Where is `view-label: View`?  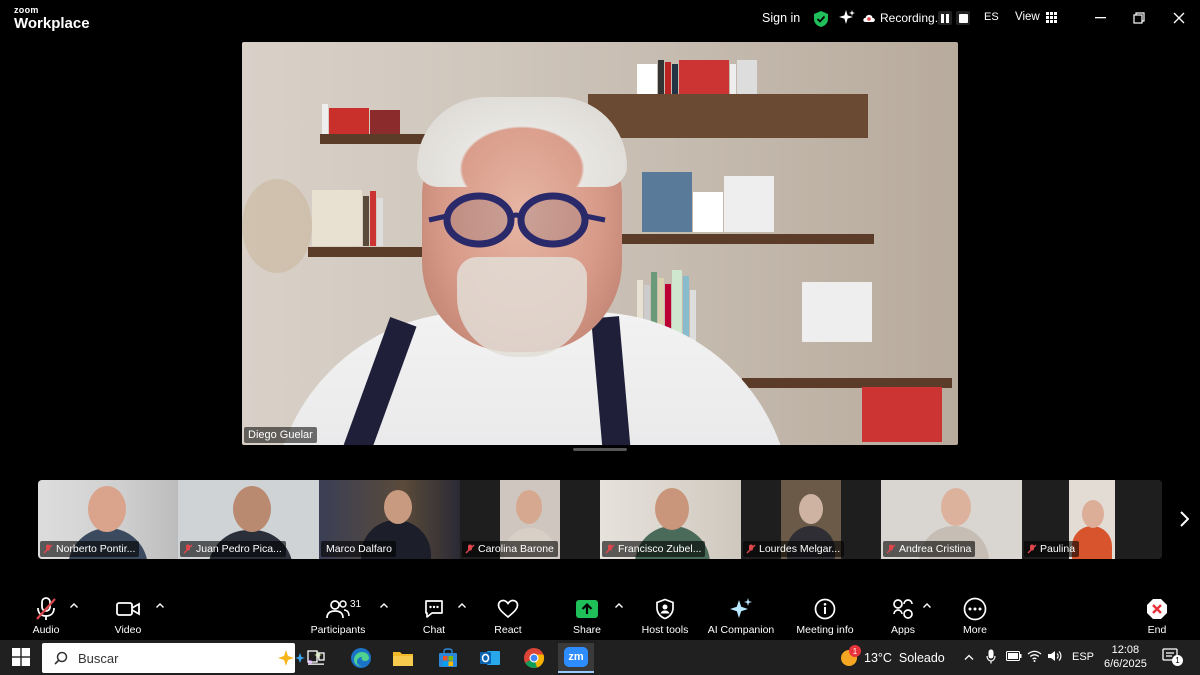
view-label: View is located at coordinates (1027, 17).